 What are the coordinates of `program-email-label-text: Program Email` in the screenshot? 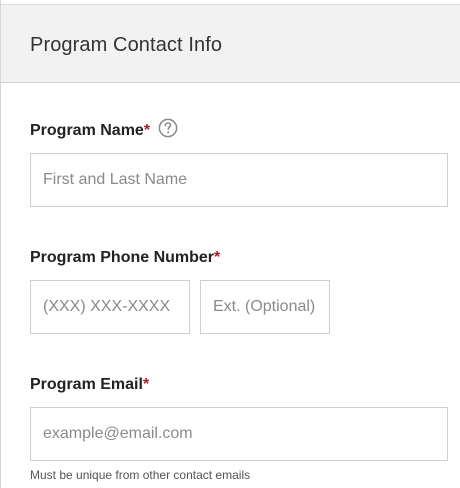 It's located at (86, 384).